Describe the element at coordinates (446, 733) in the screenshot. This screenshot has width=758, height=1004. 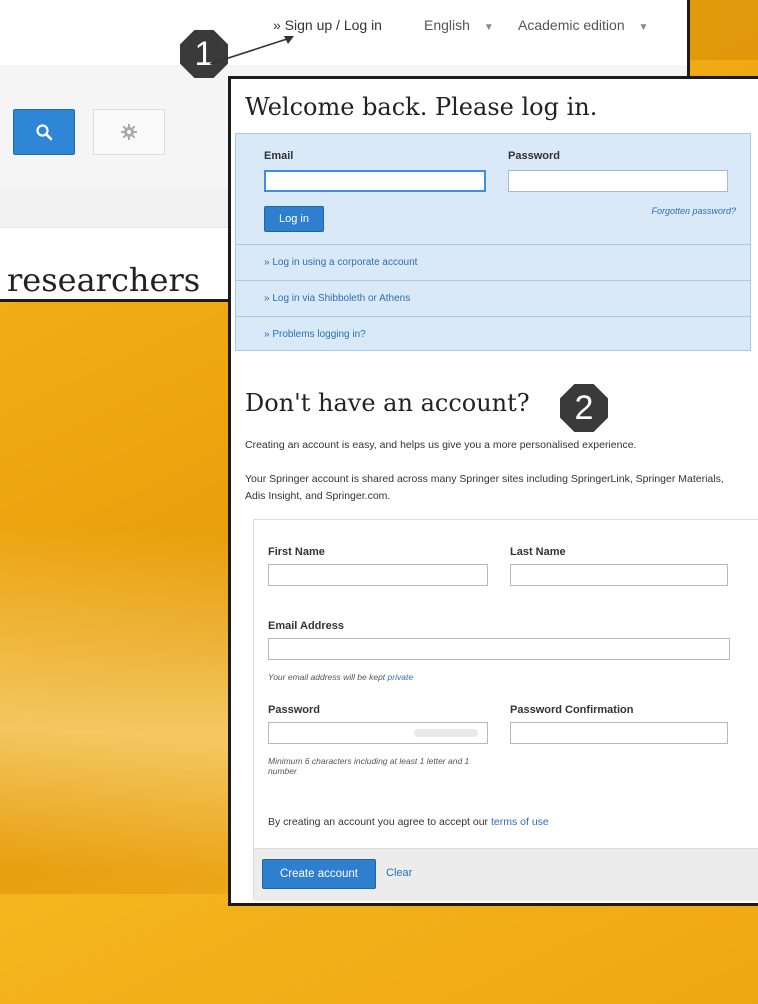
I see `password-strength-meter` at that location.